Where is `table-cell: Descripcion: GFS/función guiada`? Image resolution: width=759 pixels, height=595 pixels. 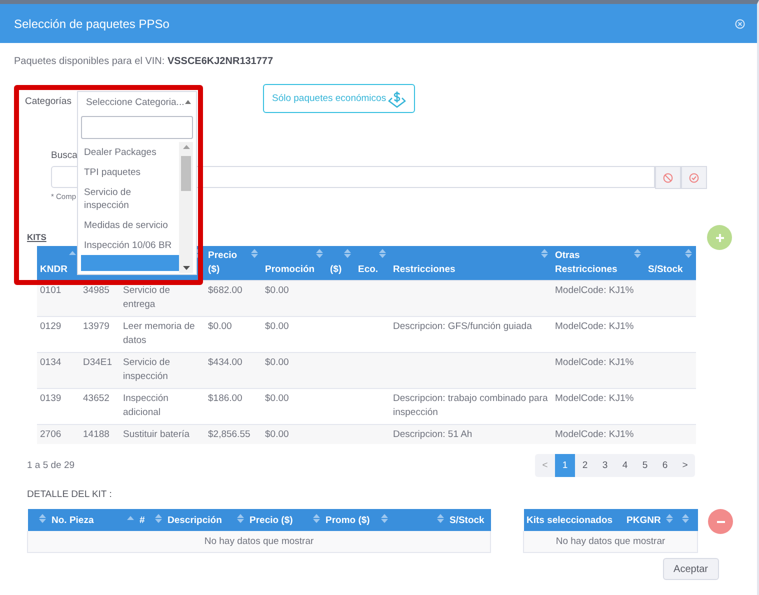 table-cell: Descripcion: GFS/función guiada is located at coordinates (462, 326).